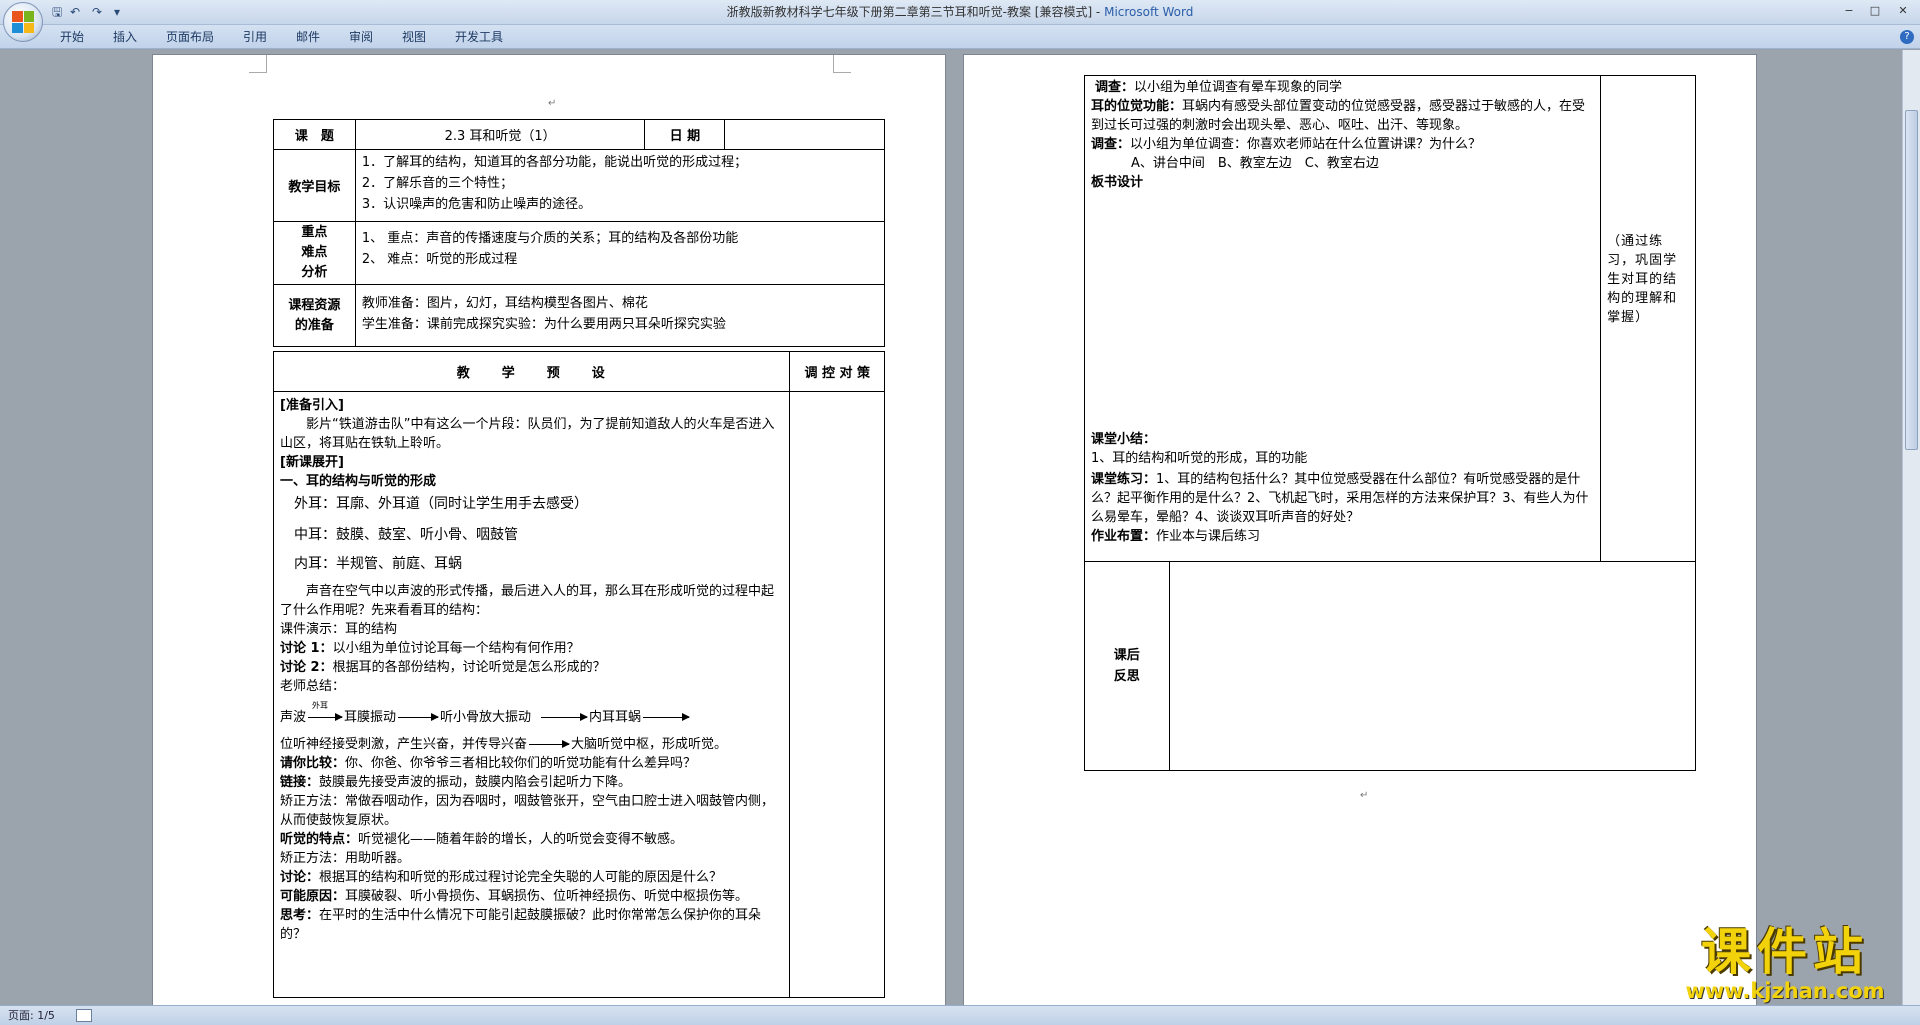  What do you see at coordinates (313, 896) in the screenshot?
I see `cause-label: 可能原因：` at bounding box center [313, 896].